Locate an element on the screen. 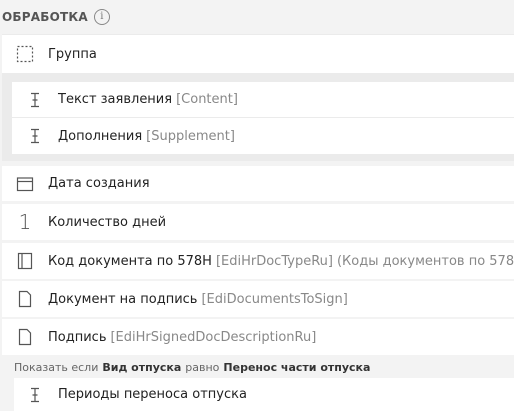 This screenshot has width=514, height=411. condition-field: Вид отпуска is located at coordinates (142, 367).